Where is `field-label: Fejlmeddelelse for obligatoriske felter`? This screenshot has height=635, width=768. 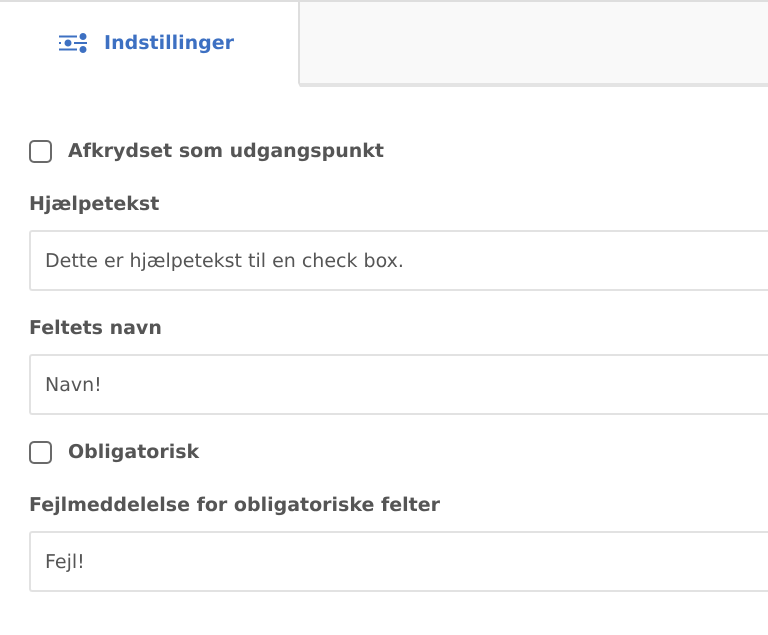 field-label: Fejlmeddelelse for obligatoriske felter is located at coordinates (234, 505).